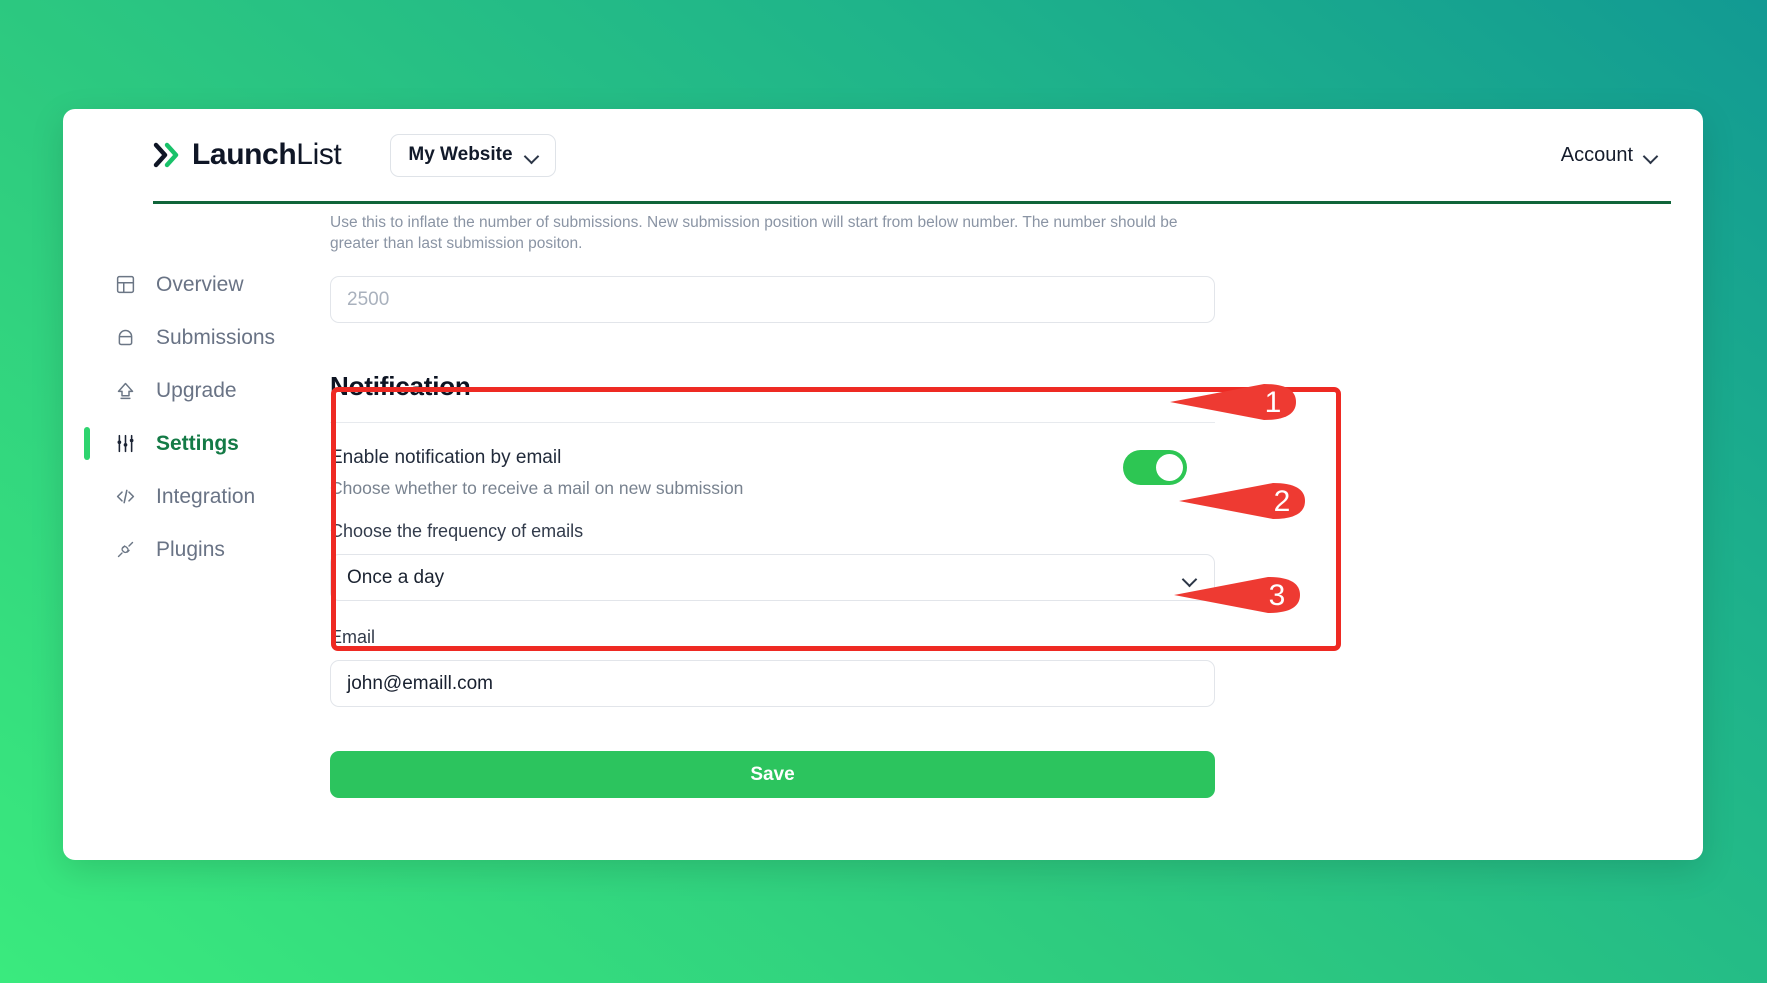  I want to click on inflate-number-input: 2500, so click(772, 300).